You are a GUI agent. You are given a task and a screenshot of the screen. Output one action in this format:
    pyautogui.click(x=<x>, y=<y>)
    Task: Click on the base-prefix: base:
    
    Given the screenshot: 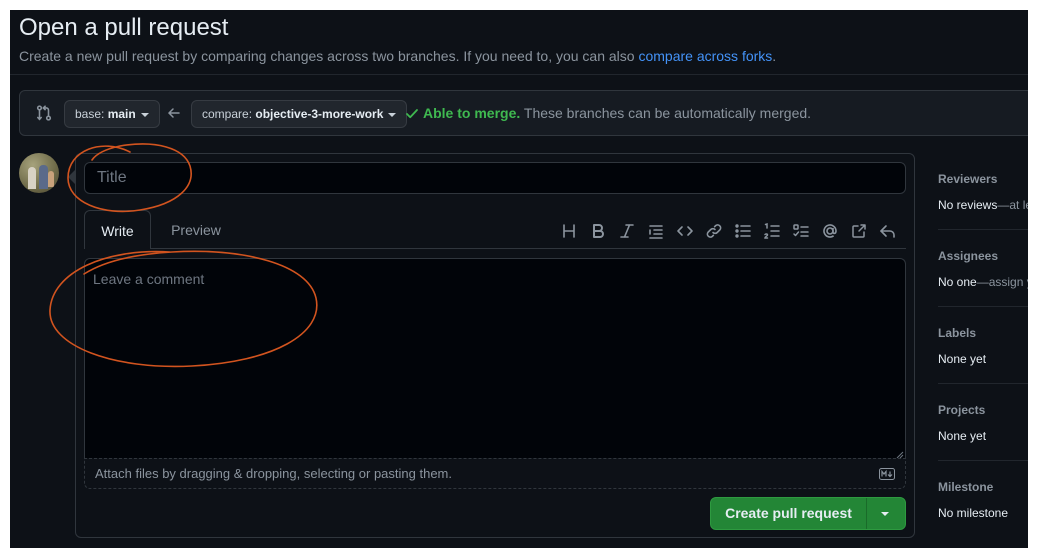 What is the action you would take?
    pyautogui.click(x=91, y=114)
    